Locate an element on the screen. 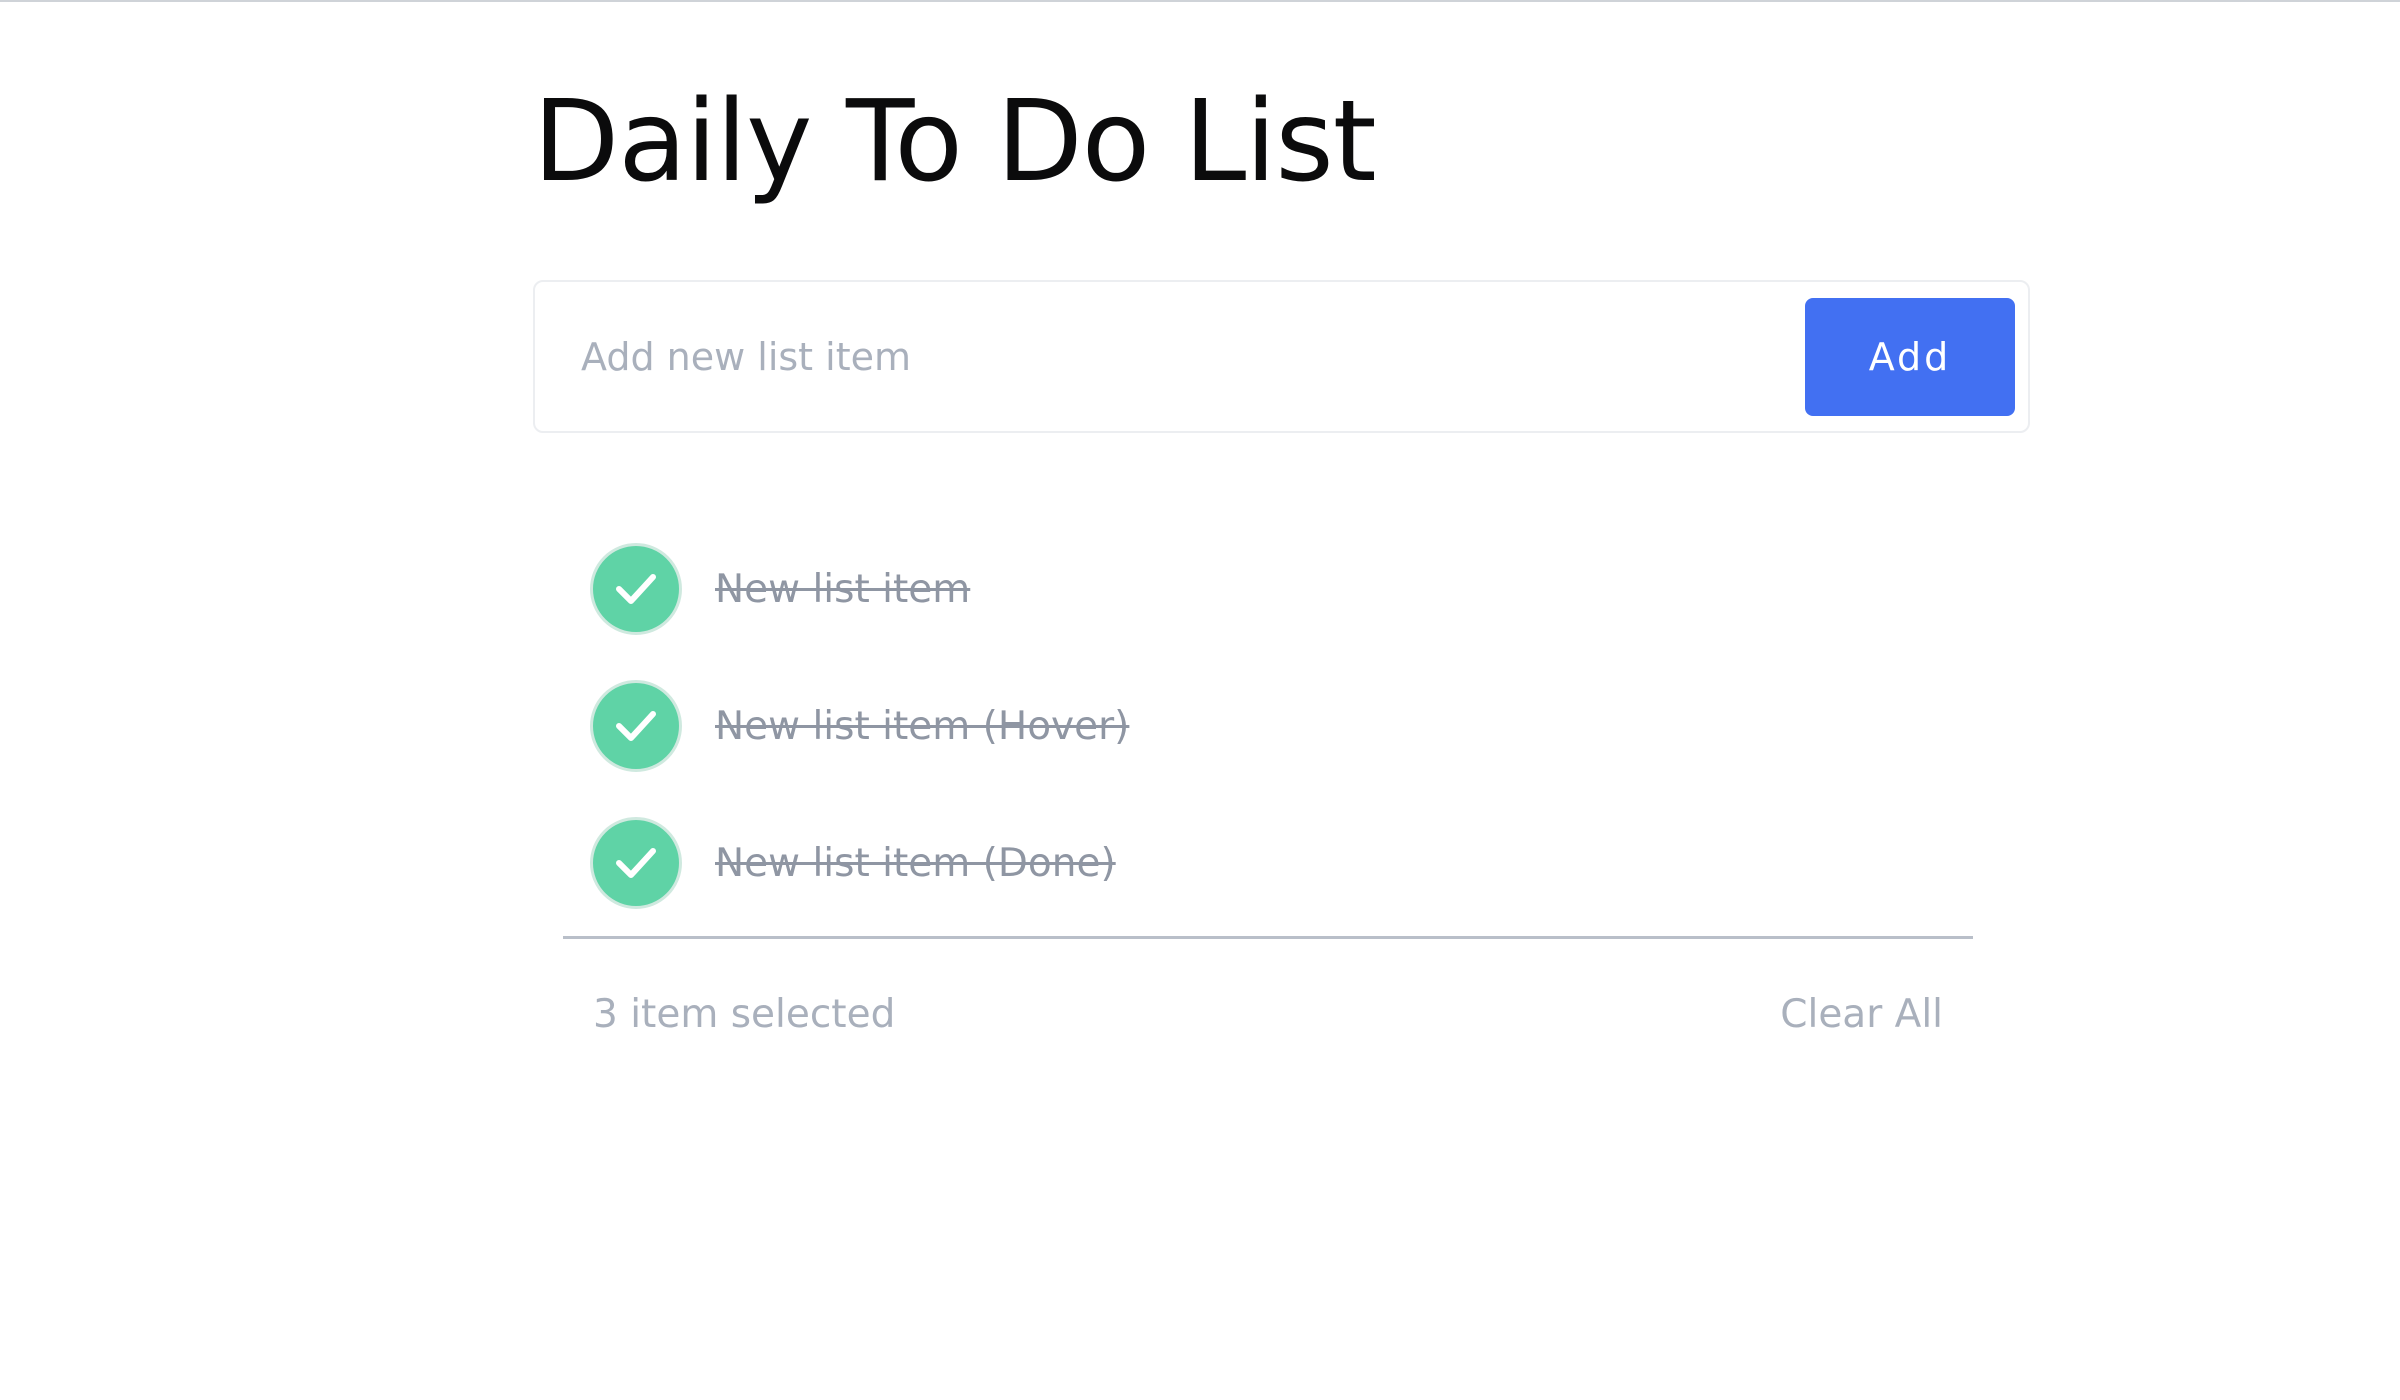 The image size is (2400, 1400). new-item-input is located at coordinates (1181, 357).